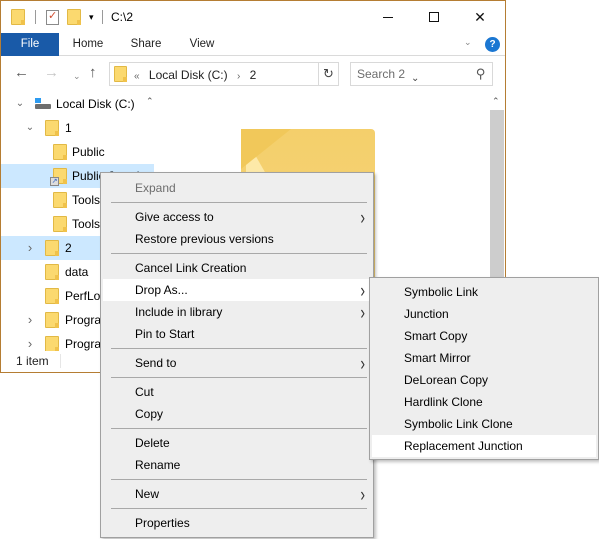  I want to click on menu-item-copy: Copy, so click(237, 414).